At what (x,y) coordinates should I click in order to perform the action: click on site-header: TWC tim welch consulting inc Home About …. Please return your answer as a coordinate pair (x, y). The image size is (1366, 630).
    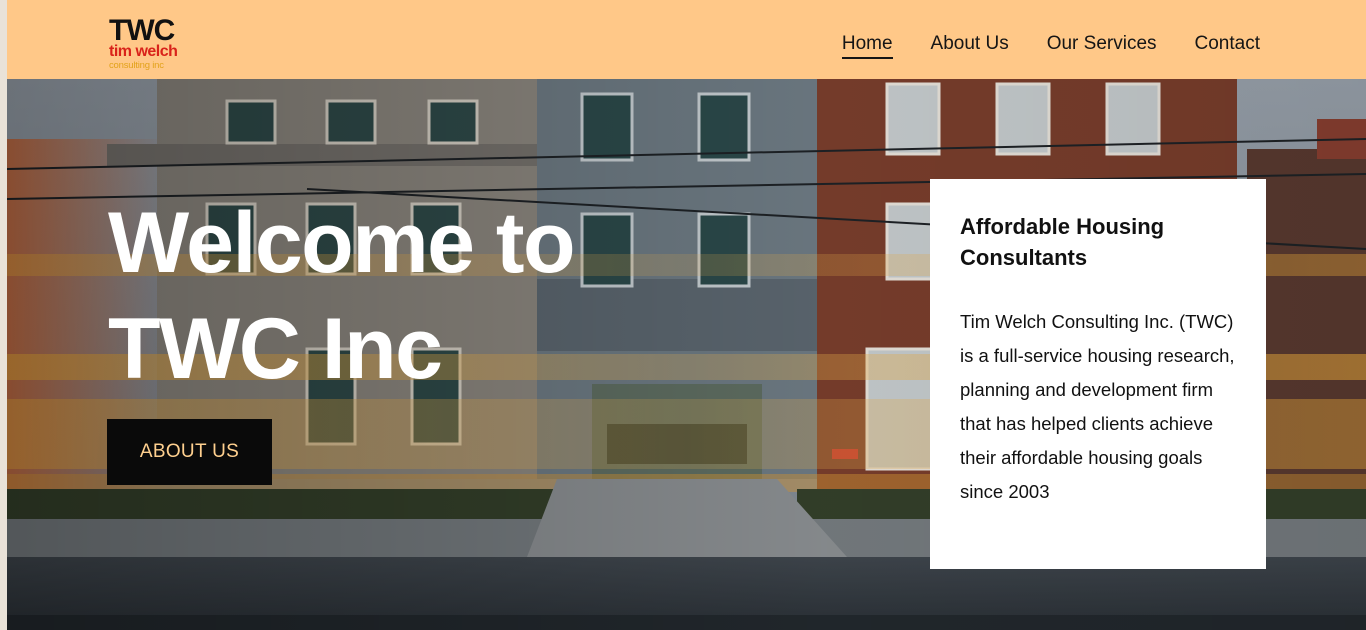
    Looking at the image, I should click on (686, 39).